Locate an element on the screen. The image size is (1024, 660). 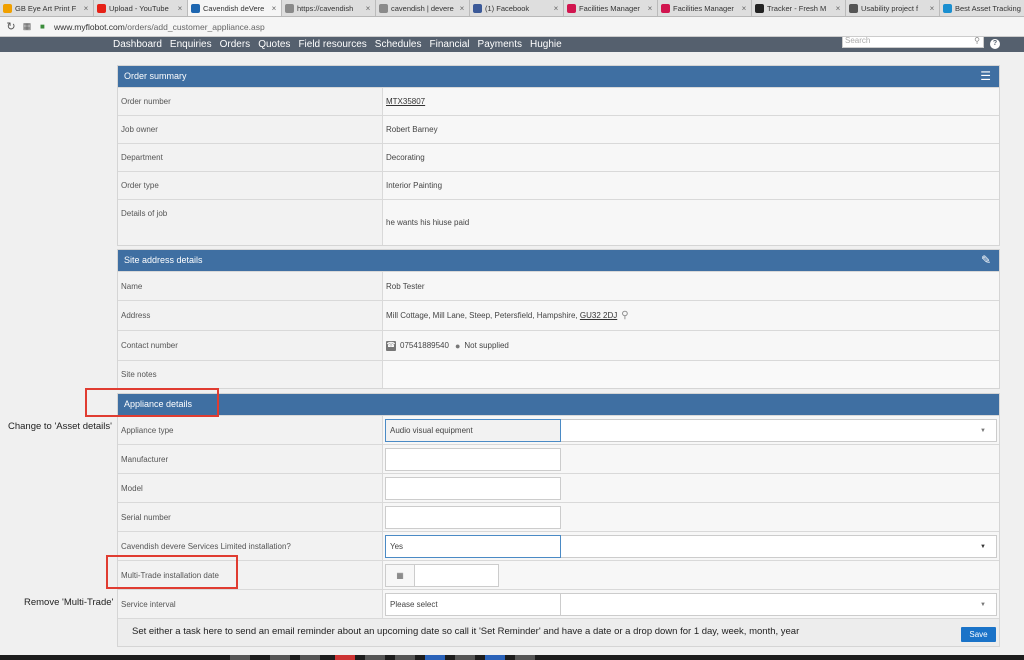
installation-date-input is located at coordinates (457, 575).